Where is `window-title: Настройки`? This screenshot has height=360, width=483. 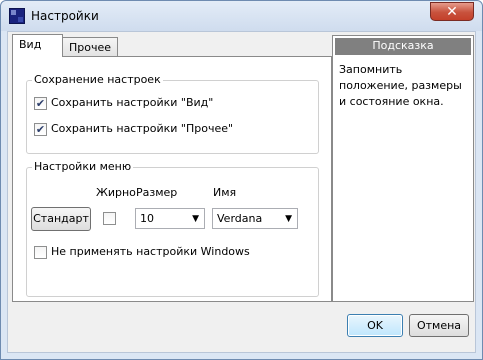 window-title: Настройки is located at coordinates (65, 16).